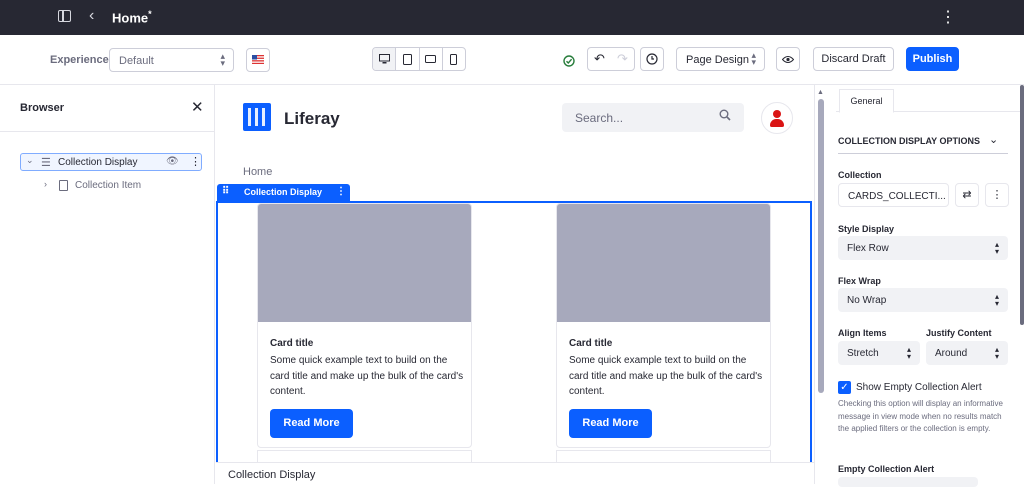  What do you see at coordinates (136, 61) in the screenshot?
I see `experience-value: Default` at bounding box center [136, 61].